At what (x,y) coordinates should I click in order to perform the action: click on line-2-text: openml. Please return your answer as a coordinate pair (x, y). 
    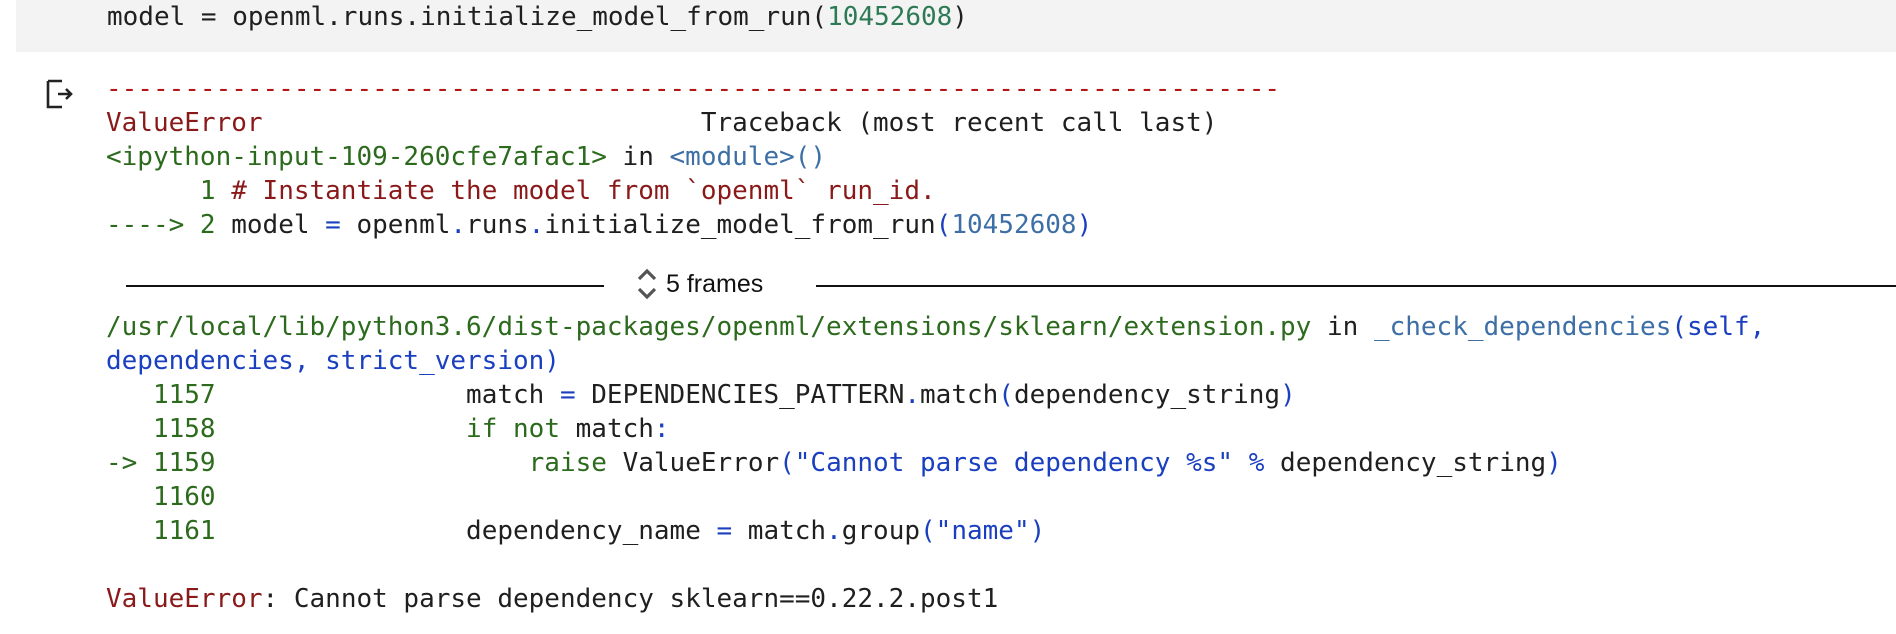
    Looking at the image, I should click on (395, 225).